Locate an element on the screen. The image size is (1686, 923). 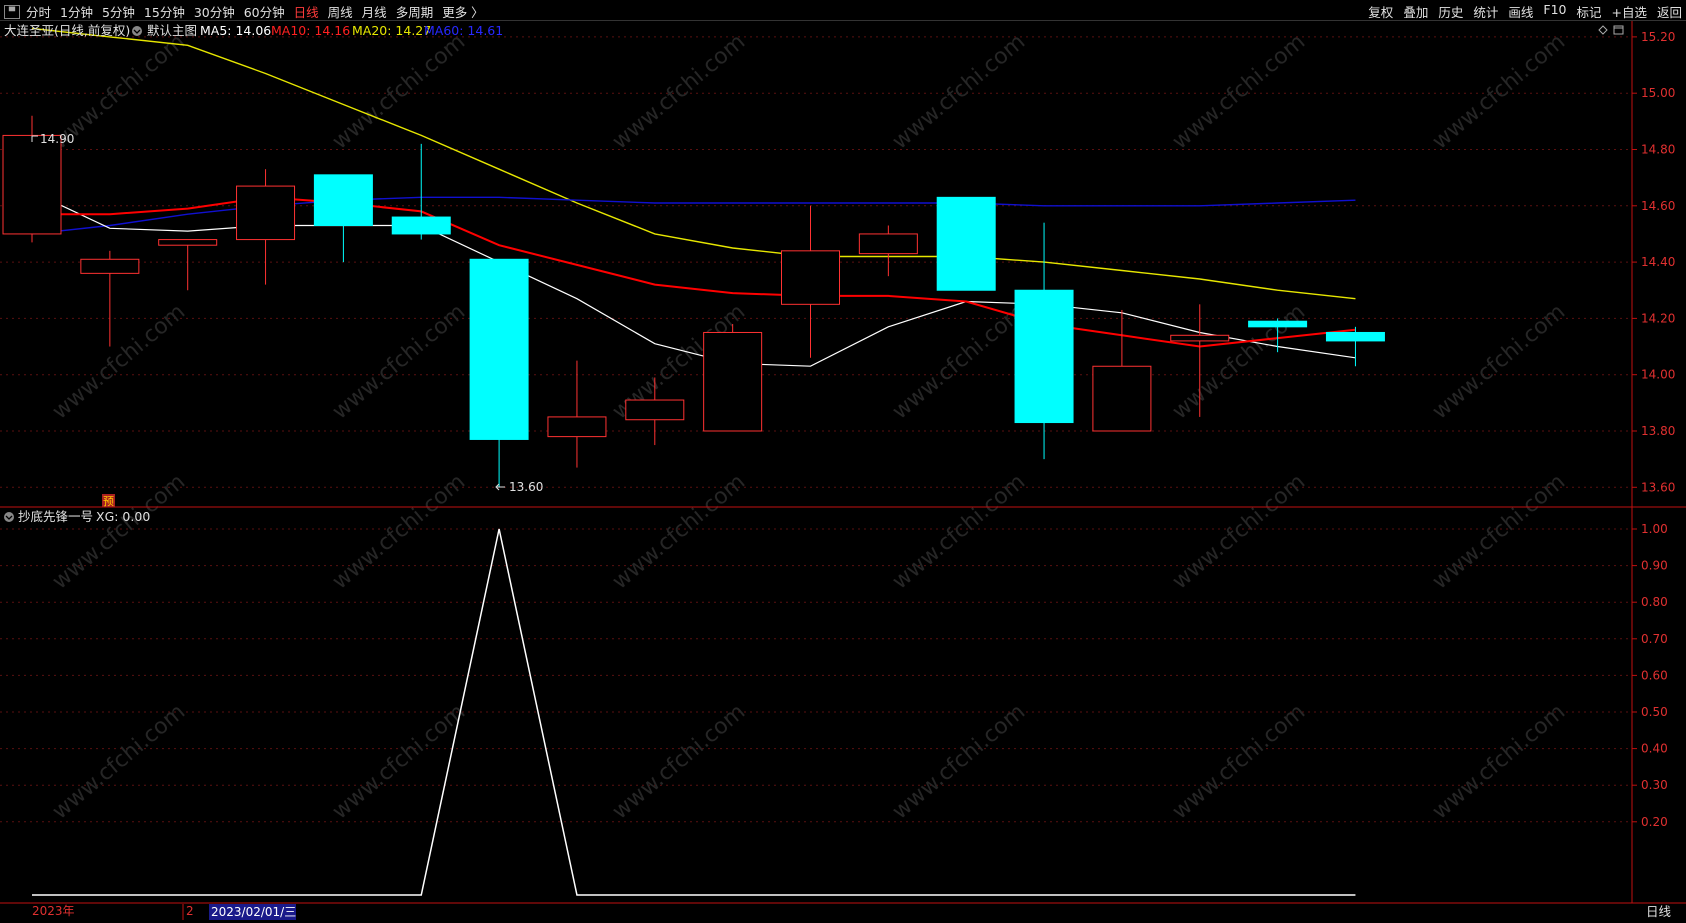
period-tab-5: 60分钟 is located at coordinates (264, 11).